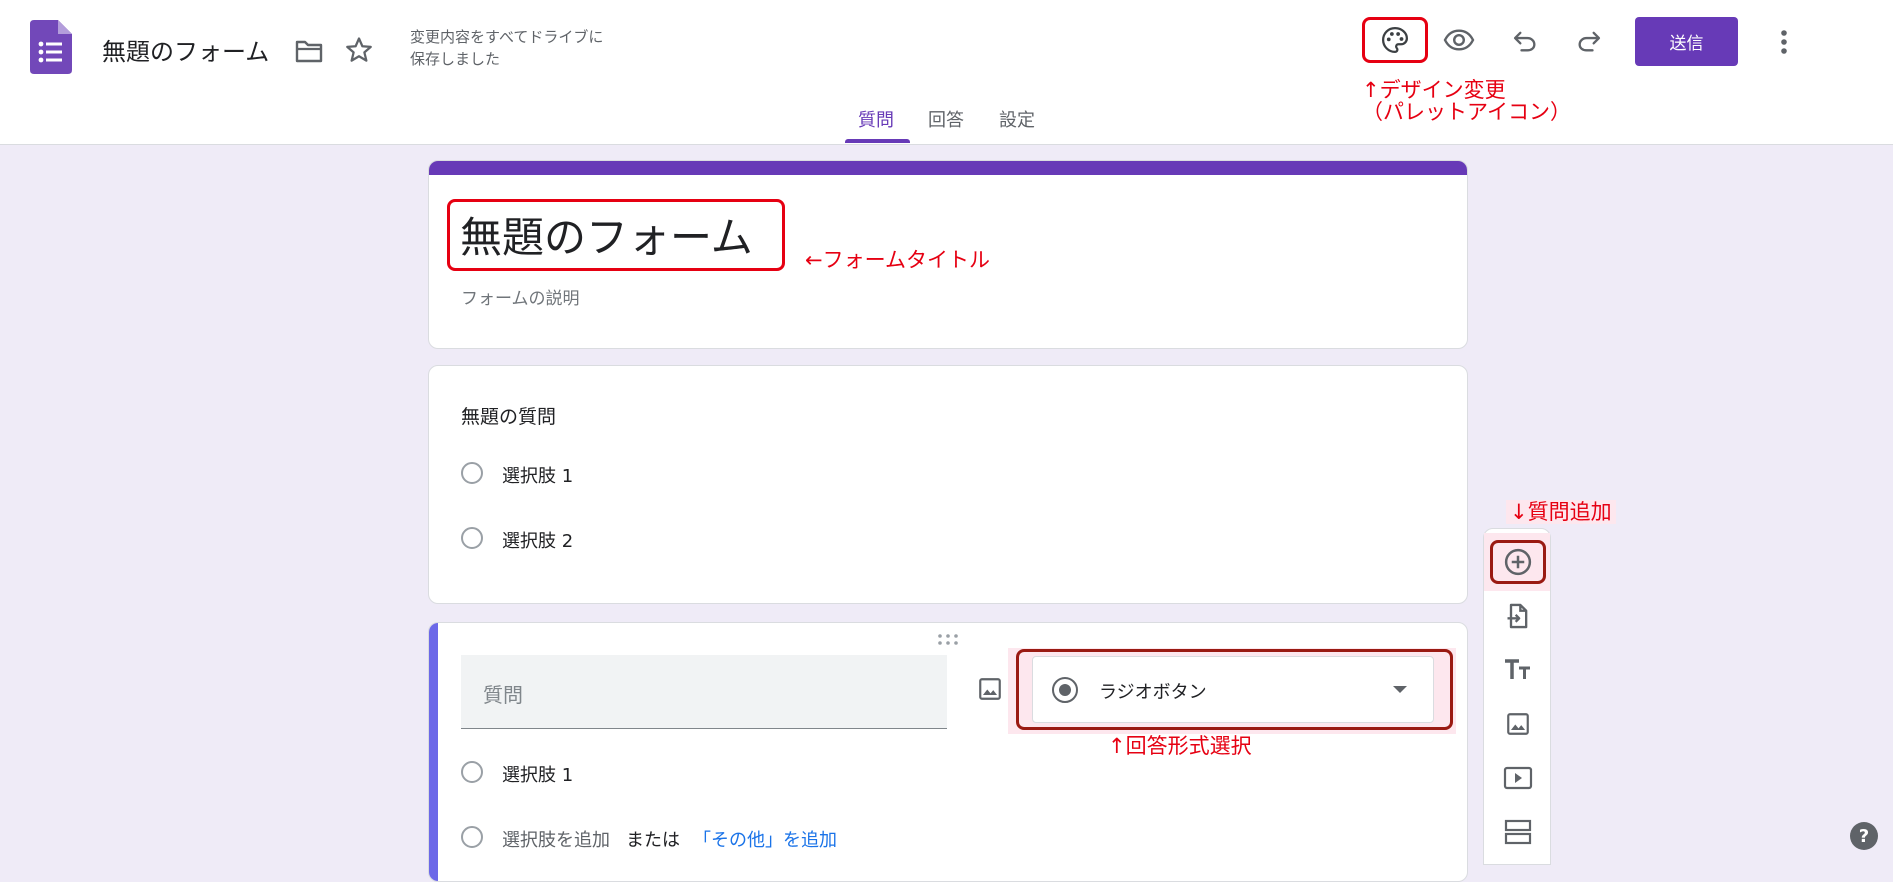 This screenshot has width=1893, height=882. What do you see at coordinates (520, 296) in the screenshot?
I see `form-description-input: フォームの説明` at bounding box center [520, 296].